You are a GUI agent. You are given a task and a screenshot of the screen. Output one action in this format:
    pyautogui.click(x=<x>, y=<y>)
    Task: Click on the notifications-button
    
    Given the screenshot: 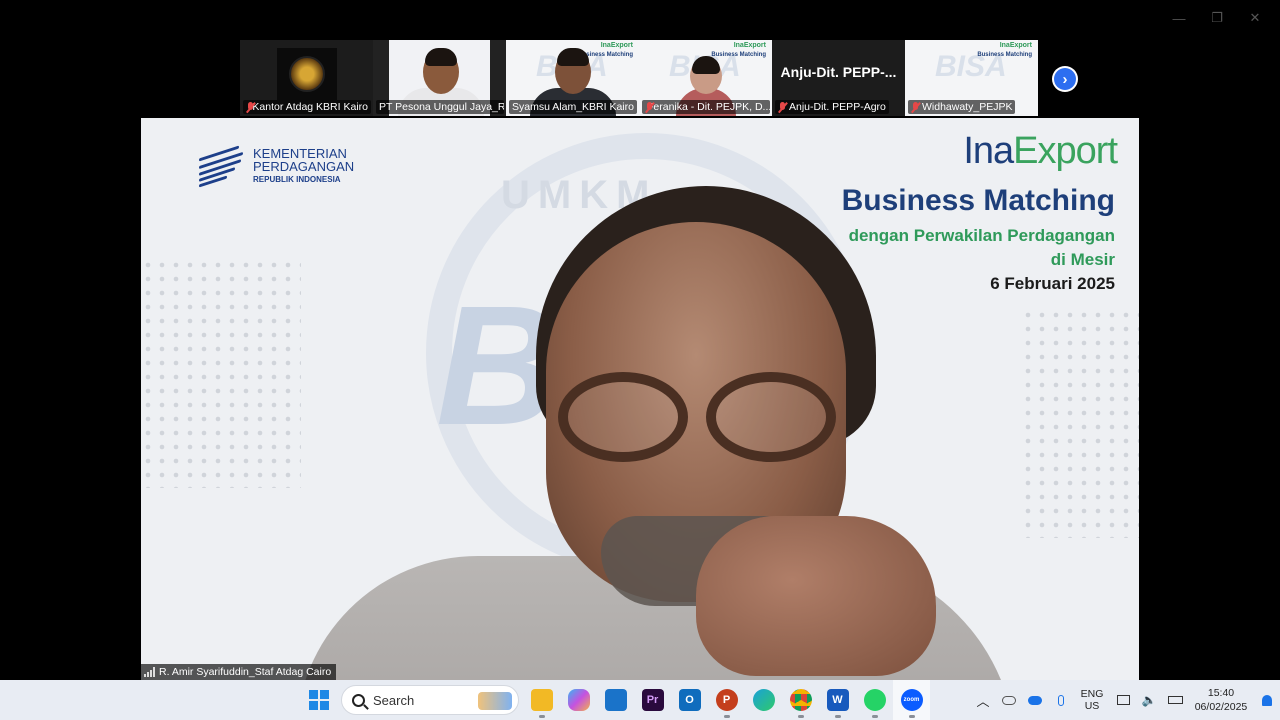 What is the action you would take?
    pyautogui.click(x=1267, y=700)
    